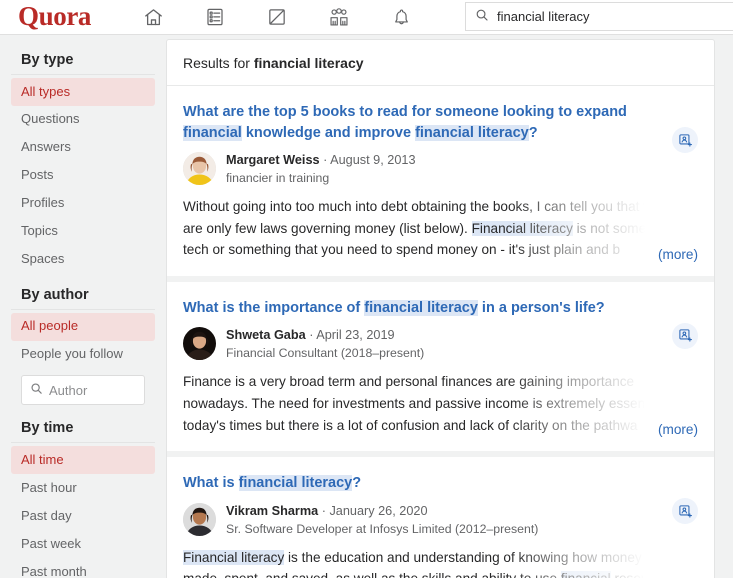 The image size is (733, 578). I want to click on answer-list-icon, so click(215, 17).